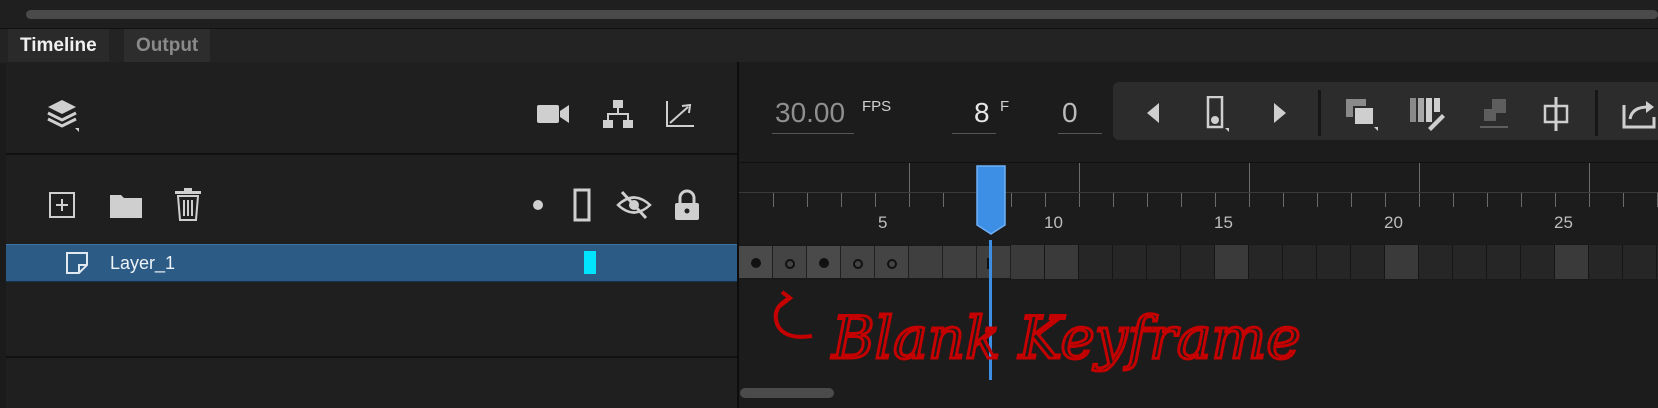 This screenshot has height=408, width=1658. I want to click on ruler-label: 20, so click(1393, 222).